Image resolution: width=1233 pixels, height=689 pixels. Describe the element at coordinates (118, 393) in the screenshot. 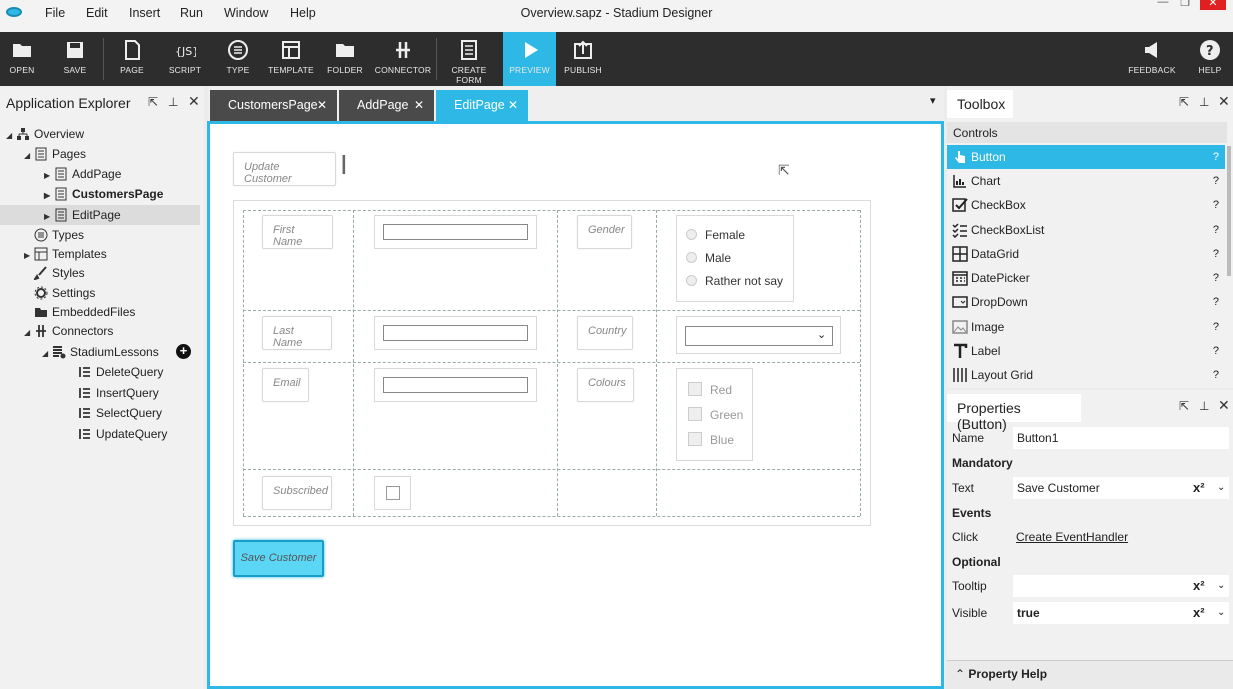

I see `tree-item-insertquery: InsertQuery` at that location.